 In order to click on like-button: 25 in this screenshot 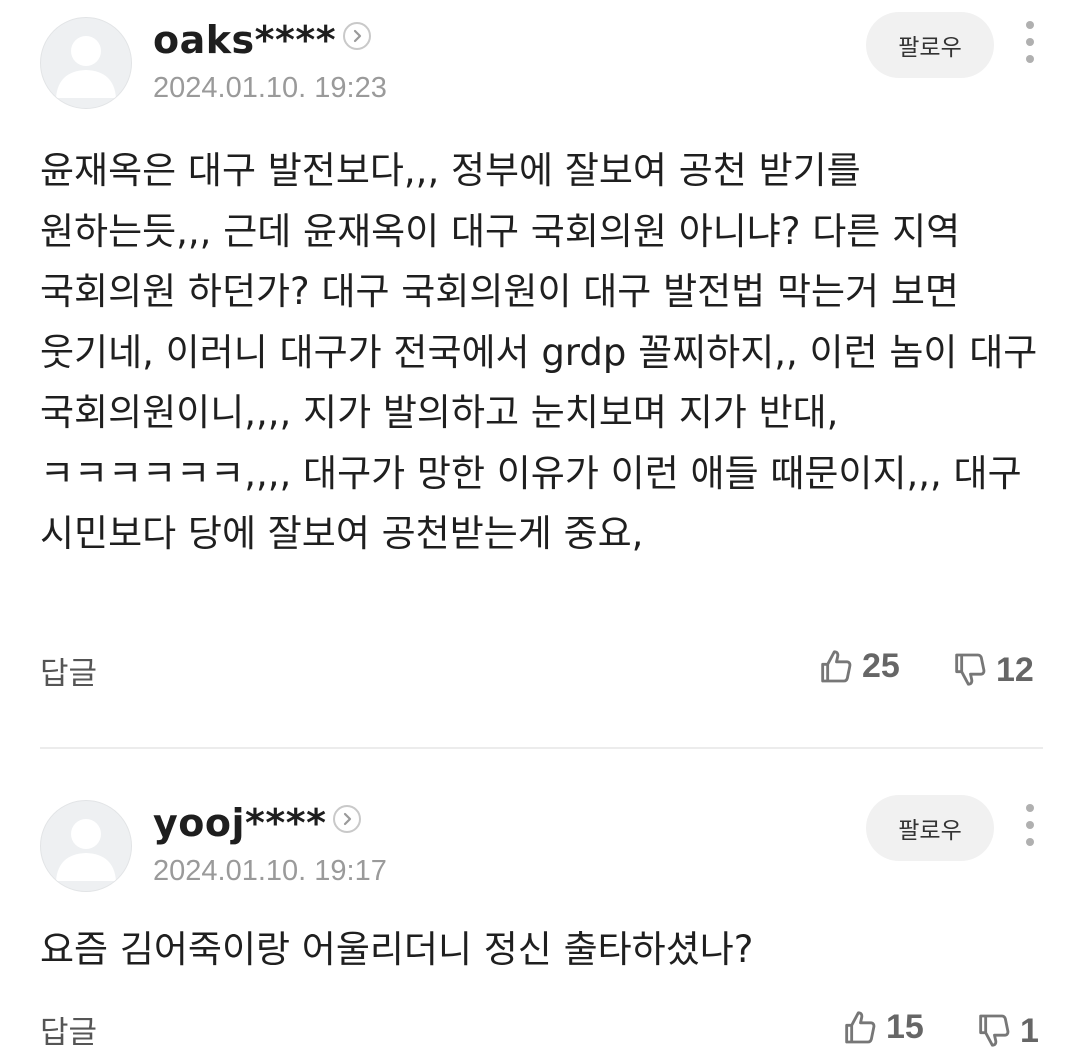, I will do `click(858, 666)`.